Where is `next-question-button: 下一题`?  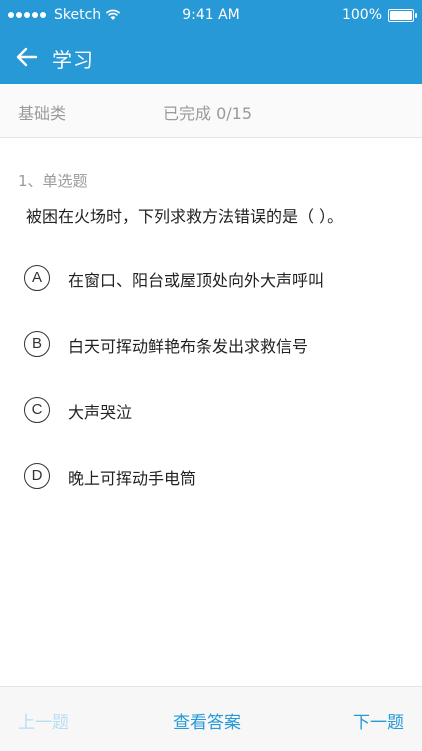
next-question-button: 下一题 is located at coordinates (378, 720).